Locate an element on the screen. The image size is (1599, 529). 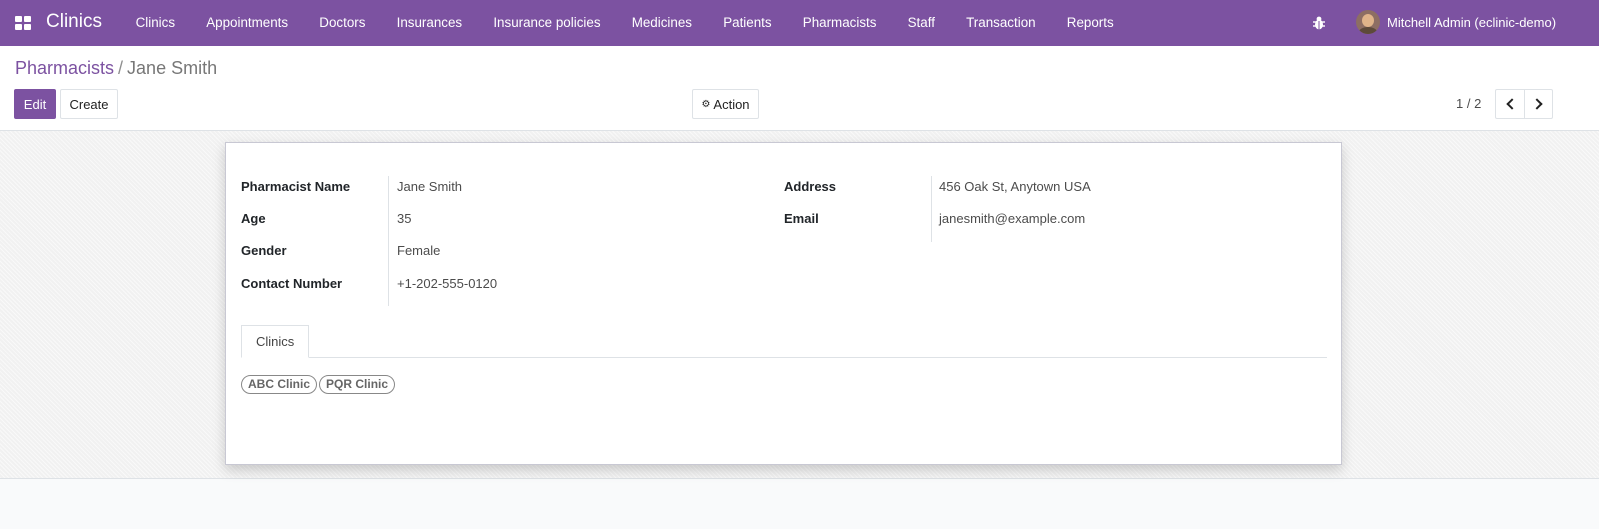
edit-button: Edit is located at coordinates (35, 104).